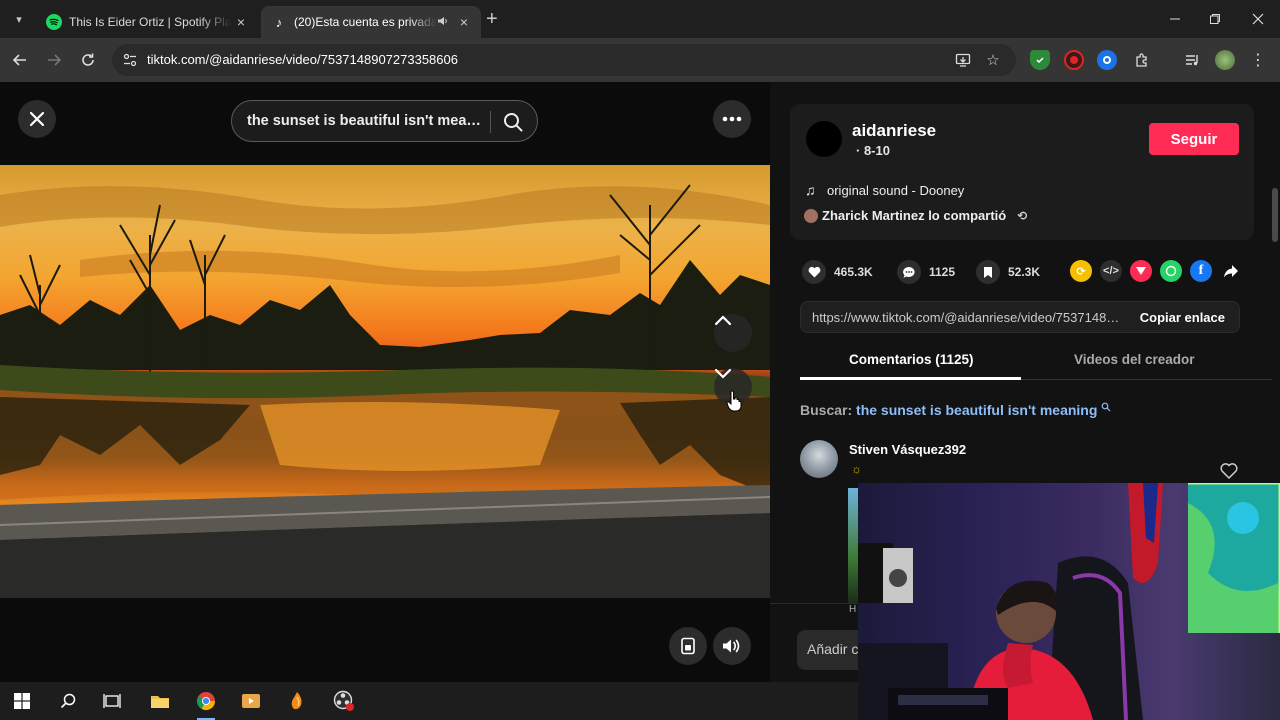 The width and height of the screenshot is (1280, 720). I want to click on sound-link: ♫ original sound - Dooney, so click(884, 190).